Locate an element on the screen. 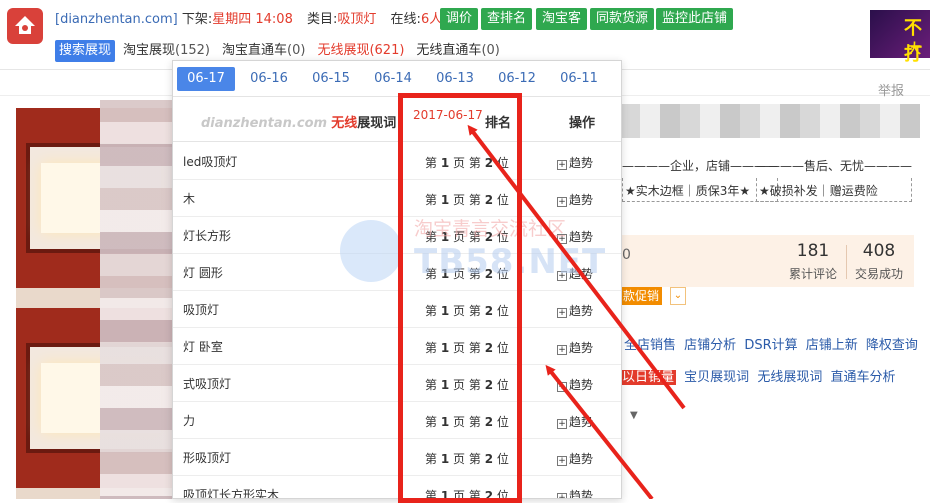 The width and height of the screenshot is (930, 503). keyword-cell: 吸顶灯 is located at coordinates (201, 310).